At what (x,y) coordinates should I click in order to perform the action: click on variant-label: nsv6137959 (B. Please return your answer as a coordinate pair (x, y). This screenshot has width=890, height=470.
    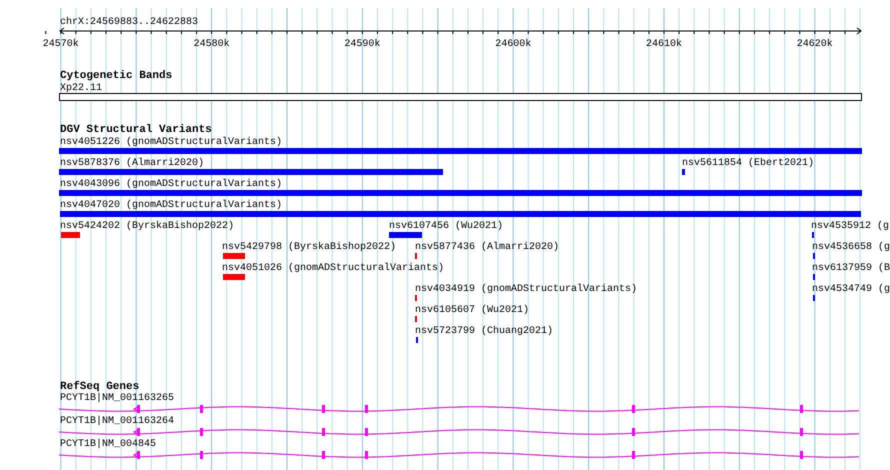
    Looking at the image, I should click on (851, 268).